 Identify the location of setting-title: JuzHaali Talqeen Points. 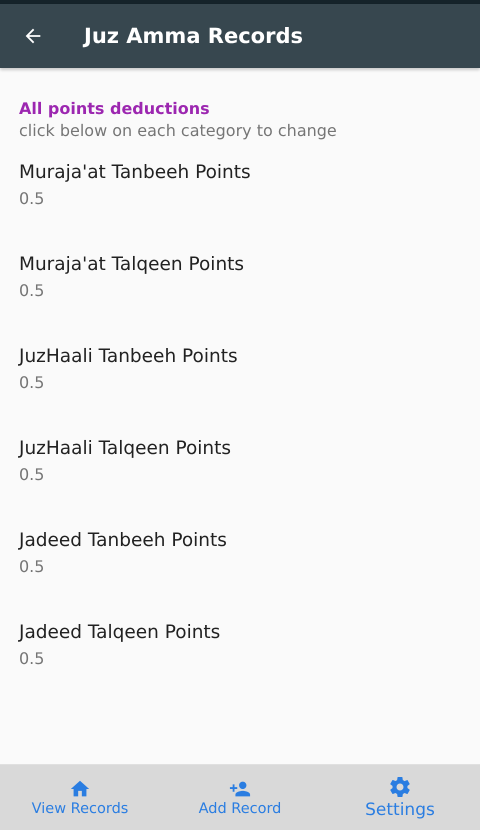
(125, 449).